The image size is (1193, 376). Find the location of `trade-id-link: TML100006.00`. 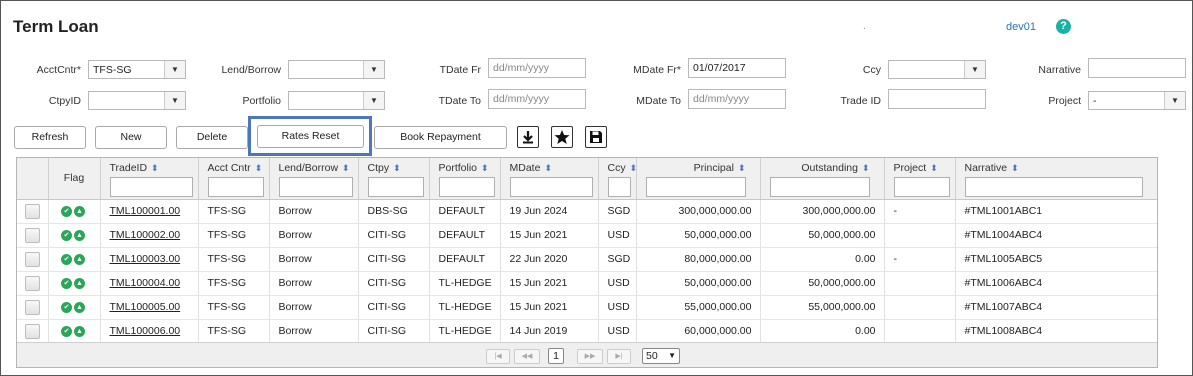

trade-id-link: TML100006.00 is located at coordinates (145, 331).